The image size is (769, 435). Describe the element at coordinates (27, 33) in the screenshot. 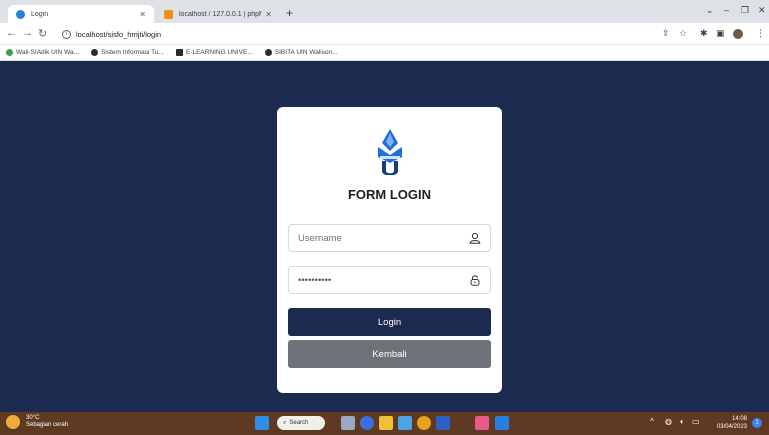

I see `forward-icon: →` at that location.